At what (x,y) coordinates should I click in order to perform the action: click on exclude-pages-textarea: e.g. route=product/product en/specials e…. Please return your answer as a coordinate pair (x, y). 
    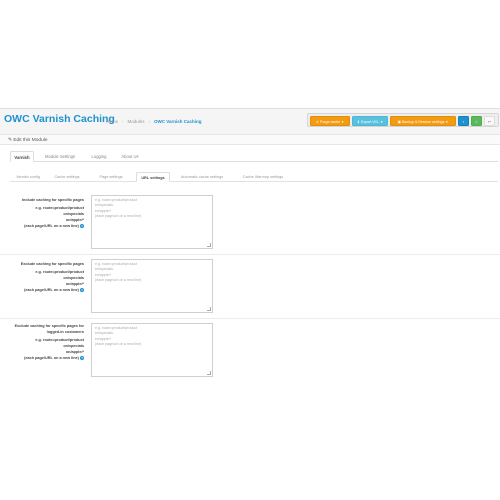
    Looking at the image, I should click on (152, 286).